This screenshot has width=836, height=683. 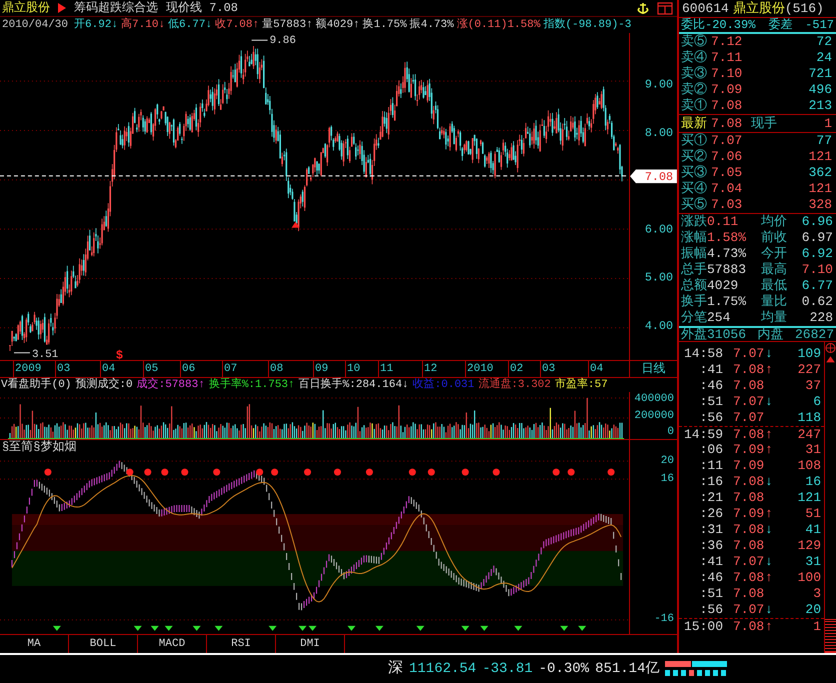 I want to click on tick-time: :56, so click(x=710, y=610).